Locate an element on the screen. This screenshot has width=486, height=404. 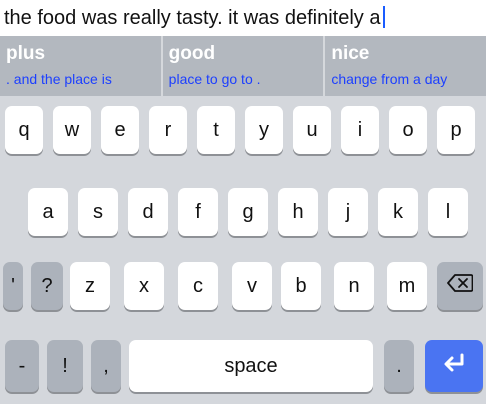
key-a: a is located at coordinates (48, 212).